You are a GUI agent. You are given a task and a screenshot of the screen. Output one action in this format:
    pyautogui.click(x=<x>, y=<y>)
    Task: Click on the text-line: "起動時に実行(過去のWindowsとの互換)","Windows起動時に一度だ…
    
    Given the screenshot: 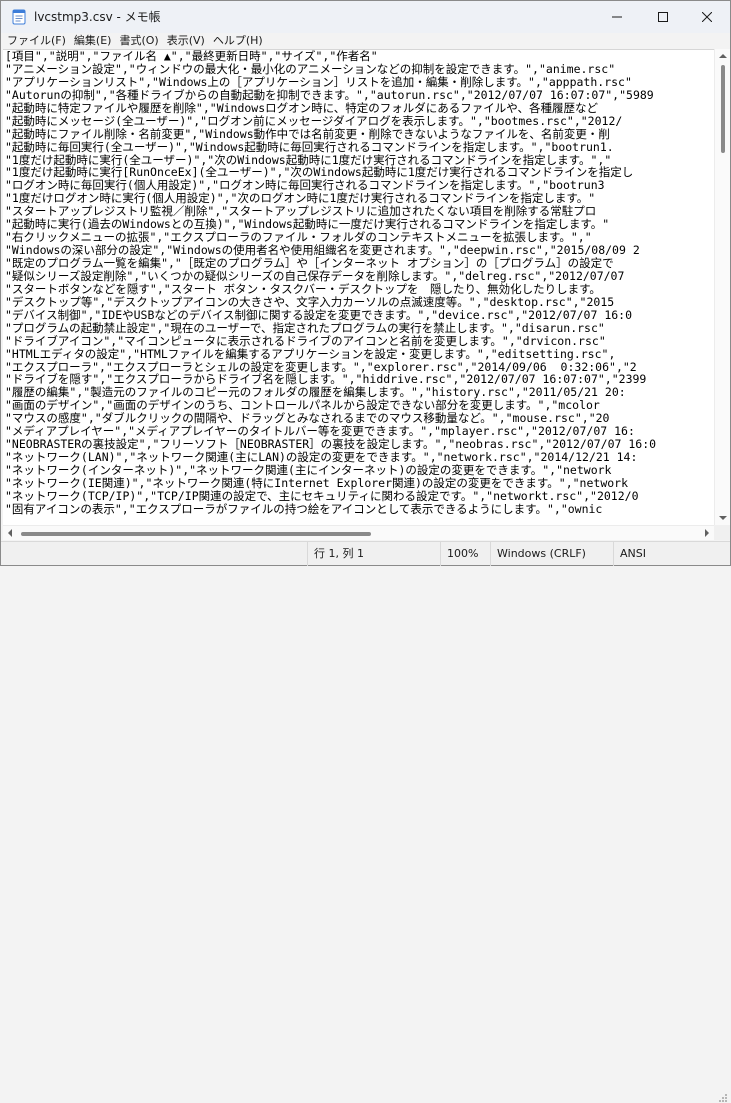 What is the action you would take?
    pyautogui.click(x=307, y=225)
    